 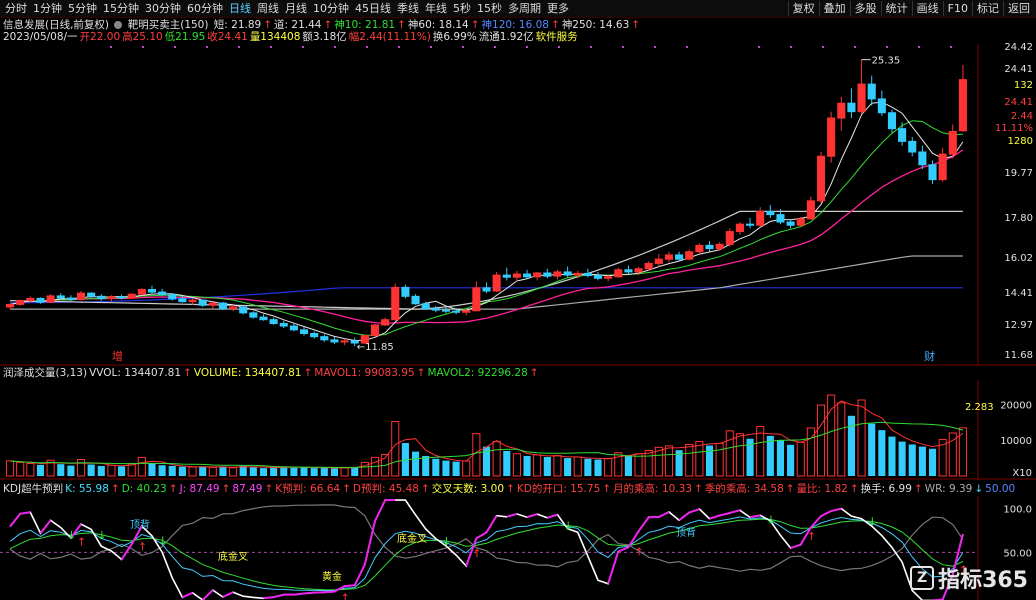 I want to click on period-tab-8: 月线, so click(x=296, y=8).